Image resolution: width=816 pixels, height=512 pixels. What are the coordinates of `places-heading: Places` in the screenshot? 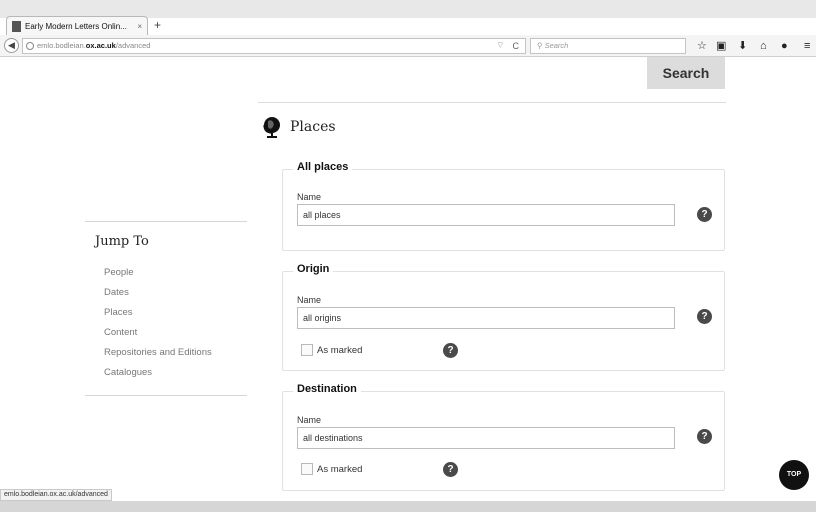 It's located at (299, 127).